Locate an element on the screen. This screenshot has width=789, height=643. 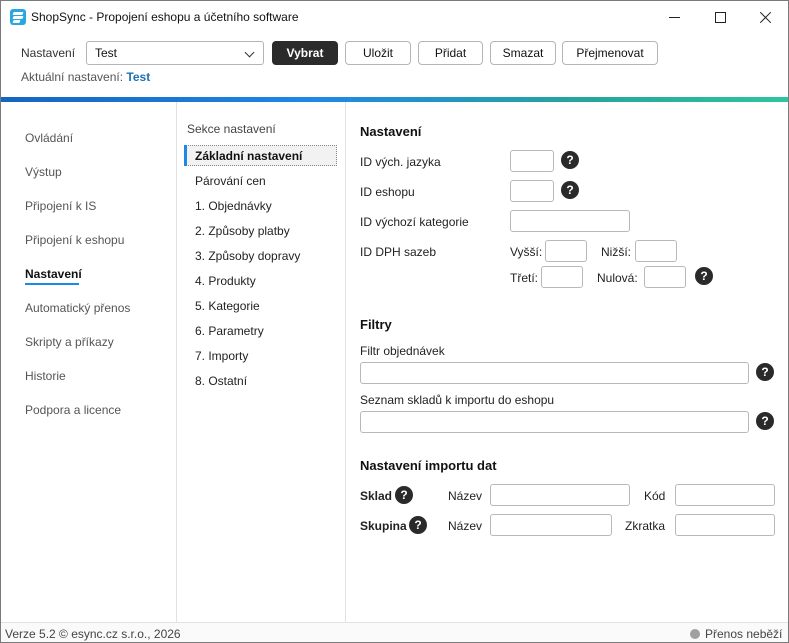
filters-heading: Filtry is located at coordinates (376, 324).